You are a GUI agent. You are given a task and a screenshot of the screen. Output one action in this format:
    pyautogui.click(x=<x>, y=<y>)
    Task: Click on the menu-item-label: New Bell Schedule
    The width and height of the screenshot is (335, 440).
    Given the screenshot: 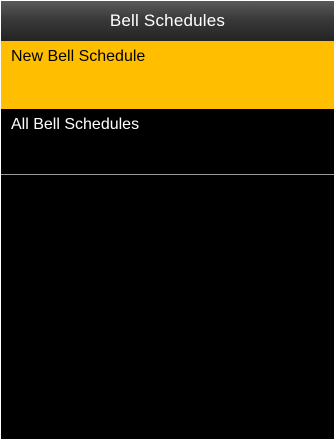 What is the action you would take?
    pyautogui.click(x=78, y=56)
    